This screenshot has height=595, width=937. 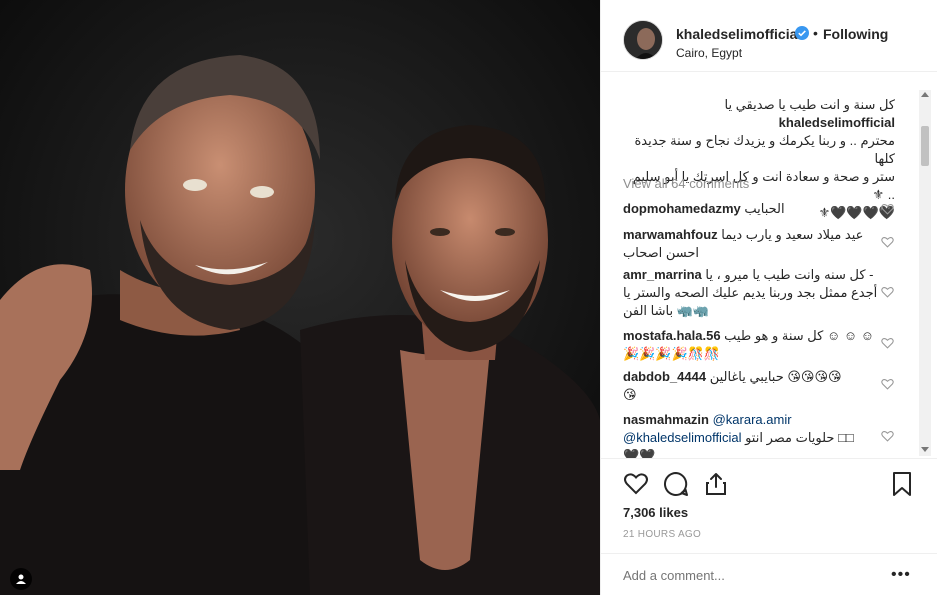 I want to click on comment-username: marwamahfouz, so click(x=670, y=234).